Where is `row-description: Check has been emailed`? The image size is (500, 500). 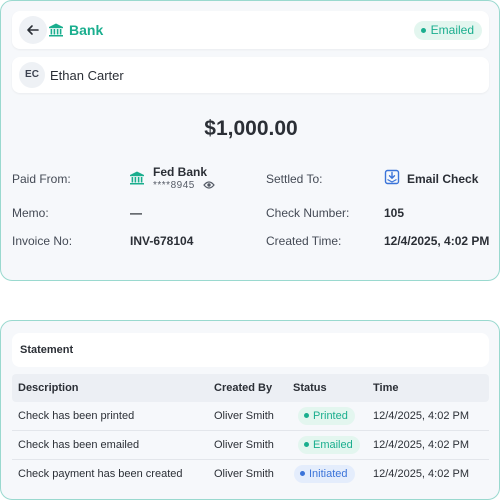
row-description: Check has been emailed is located at coordinates (79, 445).